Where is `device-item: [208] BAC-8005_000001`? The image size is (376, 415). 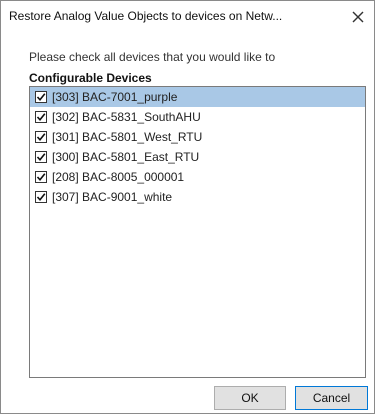 device-item: [208] BAC-8005_000001 is located at coordinates (197, 177).